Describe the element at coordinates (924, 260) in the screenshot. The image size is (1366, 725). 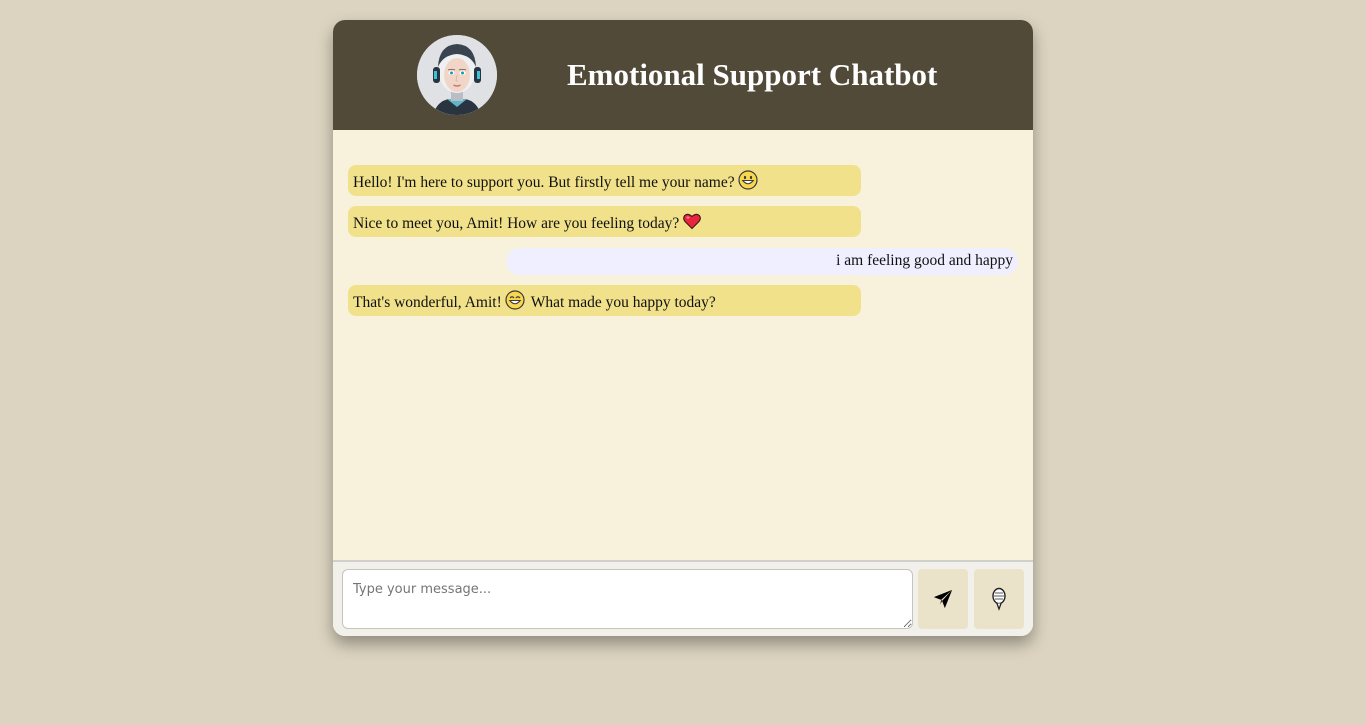
I see `message-text: i am feeling good and happy` at that location.